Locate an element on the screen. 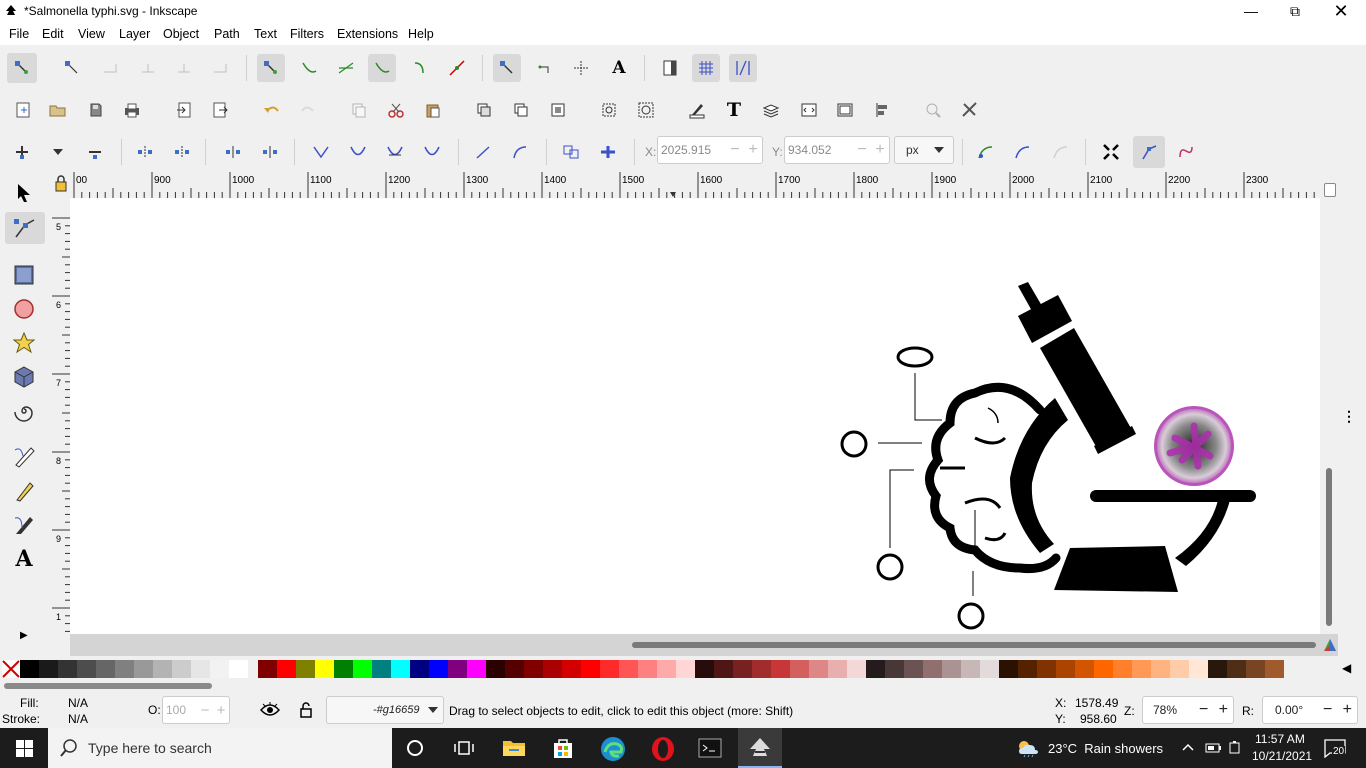 Image resolution: width=1366 pixels, height=768 pixels. snap-object-midpoint-icon is located at coordinates (544, 68).